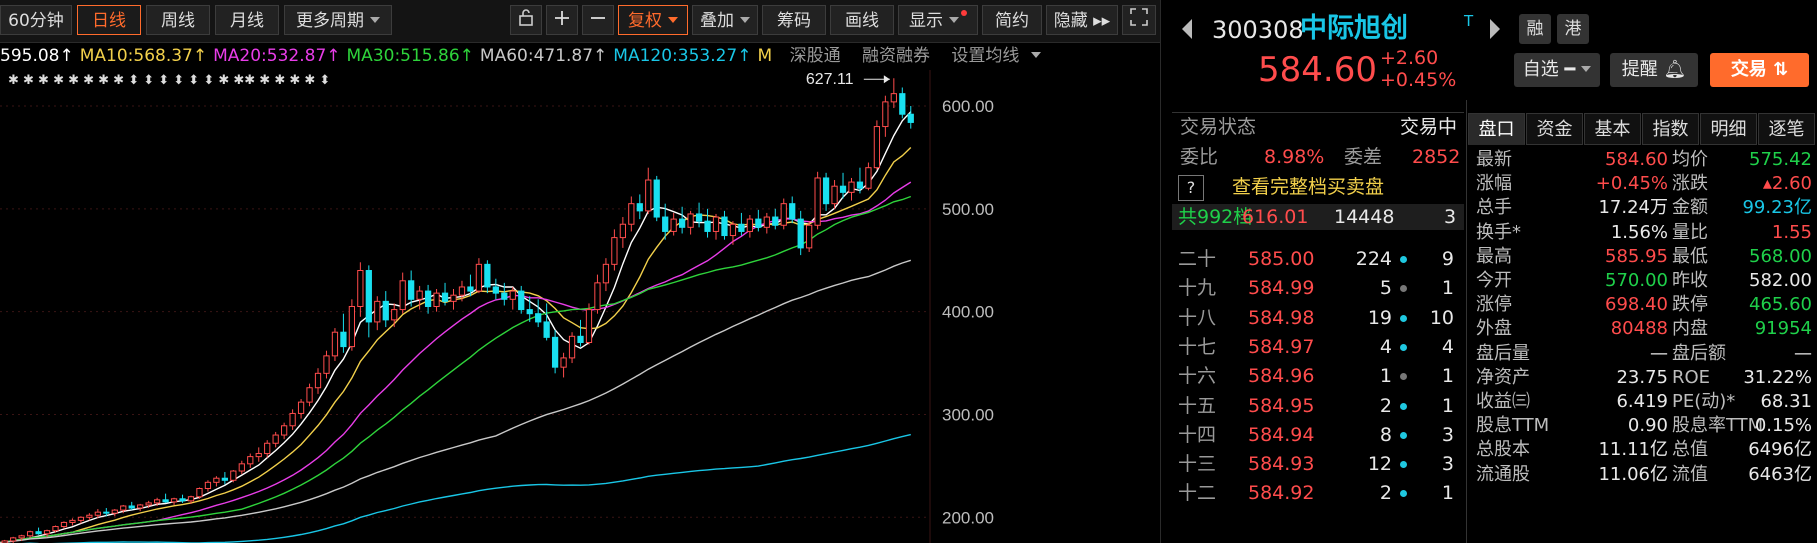 This screenshot has width=1817, height=543. I want to click on watchlist-dropdown: 自选 ━, so click(1557, 70).